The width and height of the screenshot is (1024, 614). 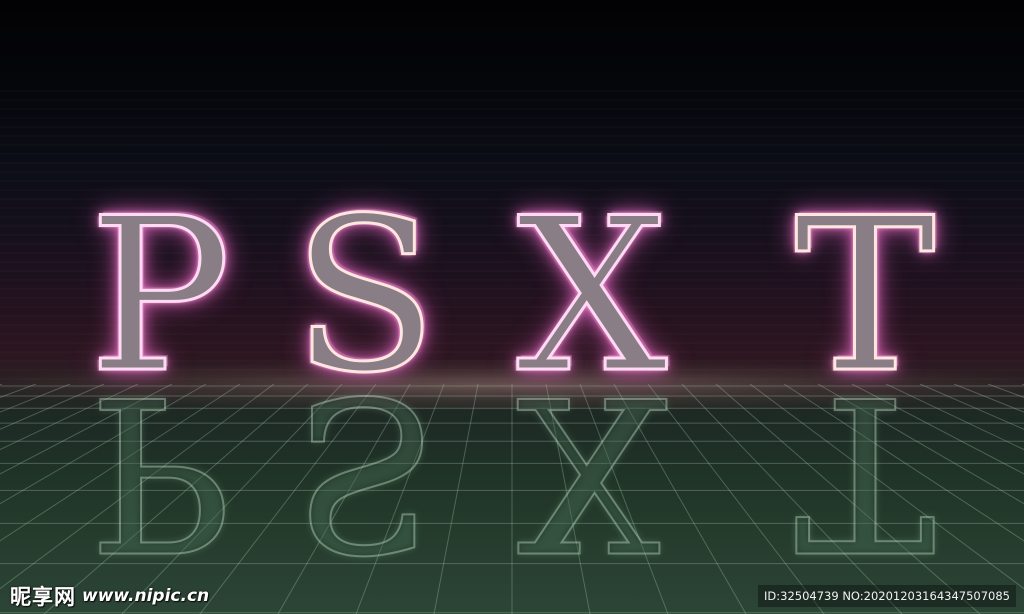 What do you see at coordinates (887, 596) in the screenshot?
I see `watermark-id: ID:32504739 NO:20201203164347507085` at bounding box center [887, 596].